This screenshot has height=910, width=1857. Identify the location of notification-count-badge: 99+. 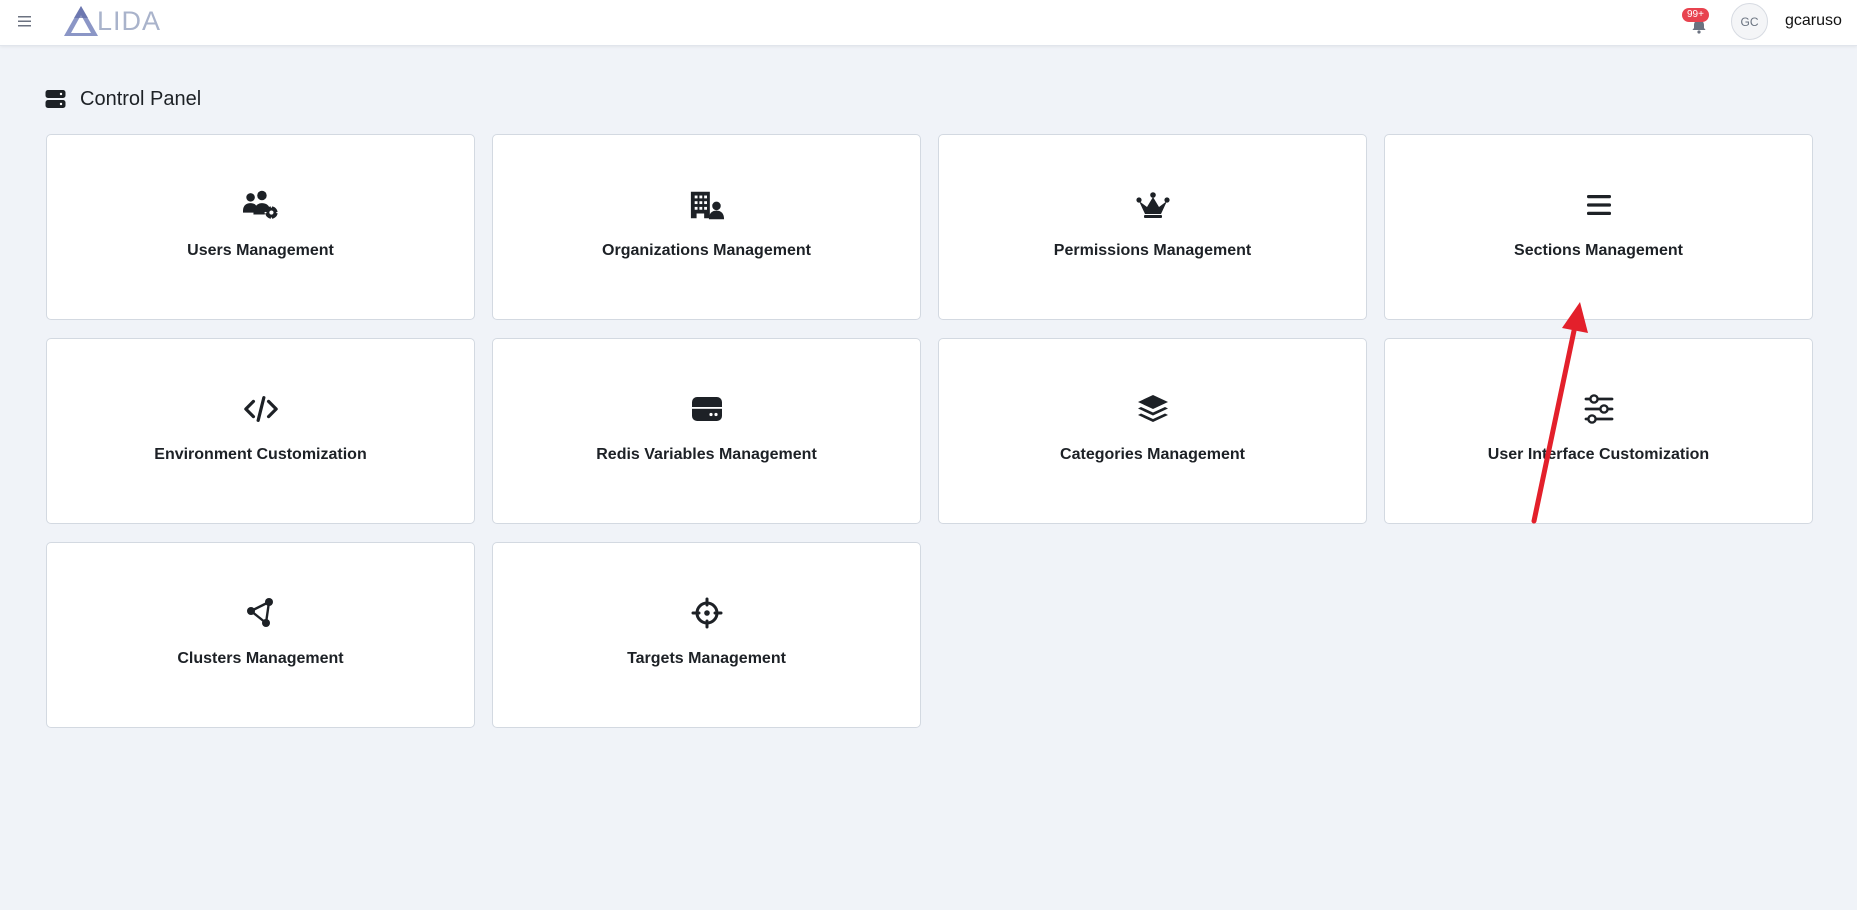
(1695, 15).